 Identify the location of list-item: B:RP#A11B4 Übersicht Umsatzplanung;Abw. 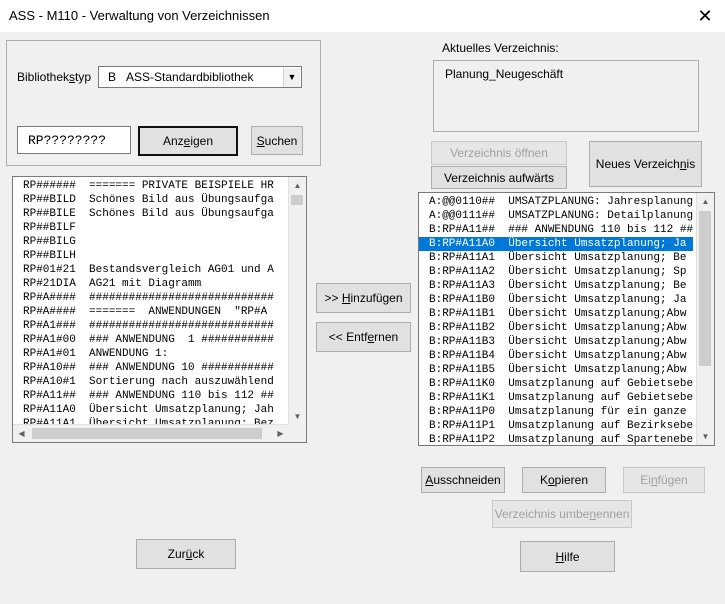
(556, 356).